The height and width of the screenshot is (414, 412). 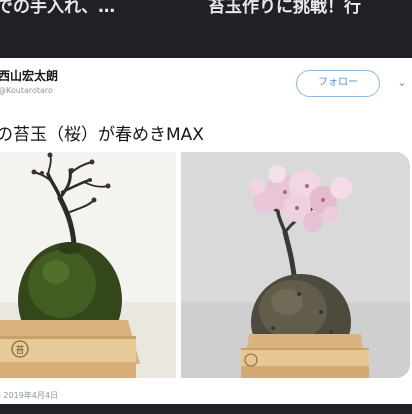 What do you see at coordinates (26, 90) in the screenshot?
I see `user-handle: @Koutarotaro` at bounding box center [26, 90].